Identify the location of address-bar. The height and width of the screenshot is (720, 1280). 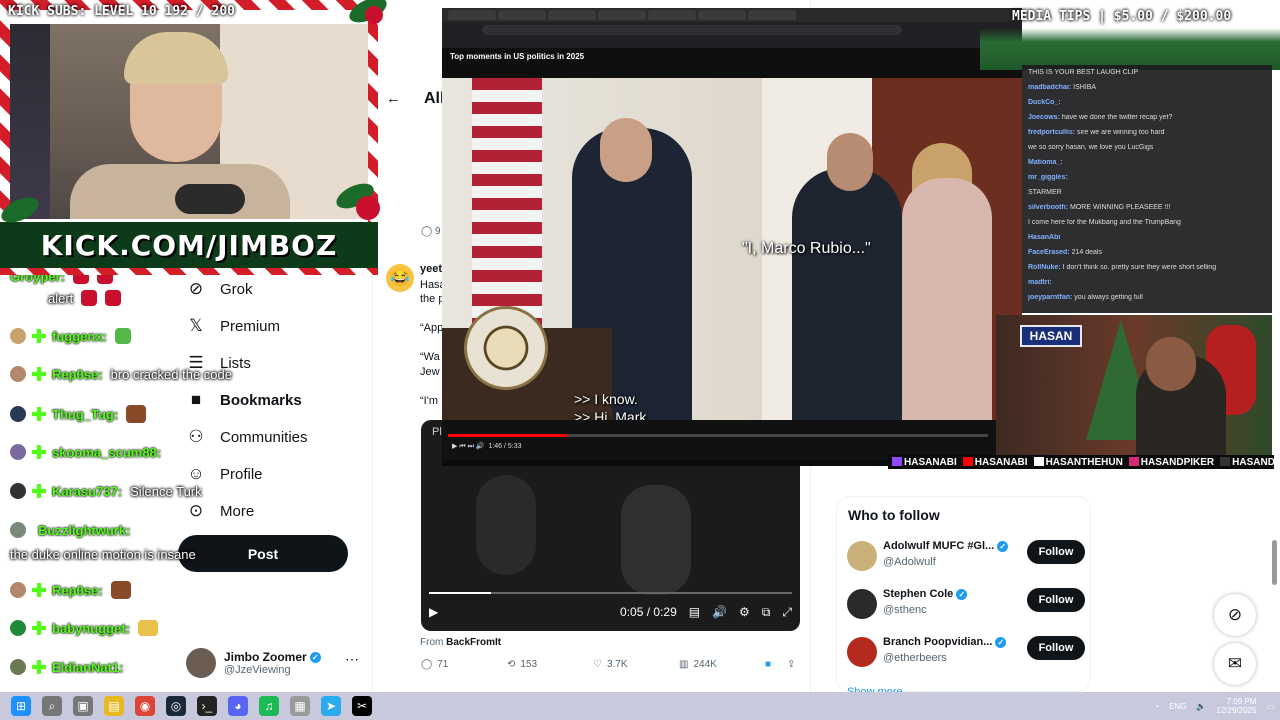
(732, 30).